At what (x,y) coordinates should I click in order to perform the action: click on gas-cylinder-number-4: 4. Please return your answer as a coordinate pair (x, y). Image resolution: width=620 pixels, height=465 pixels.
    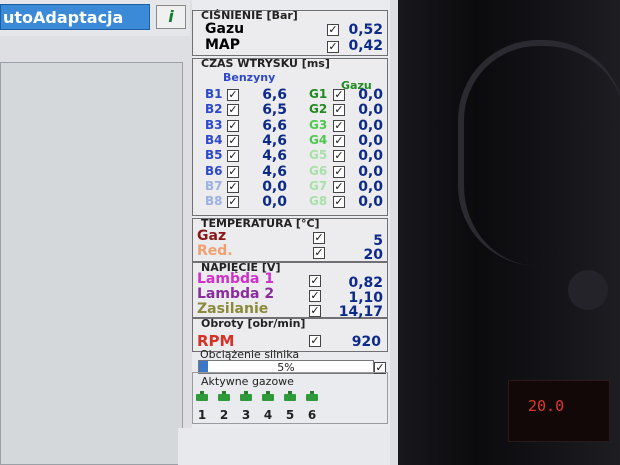
    Looking at the image, I should click on (268, 415).